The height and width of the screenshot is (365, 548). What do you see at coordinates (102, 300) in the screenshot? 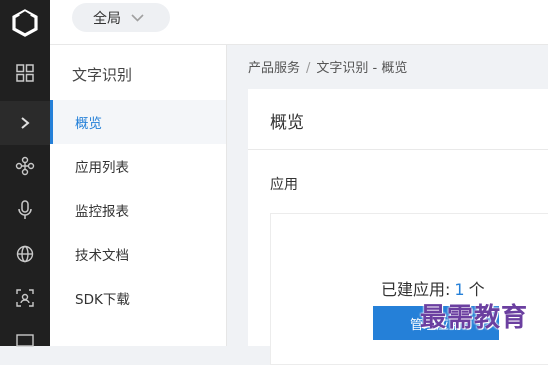
I see `submenu-item-label: SDK下载` at bounding box center [102, 300].